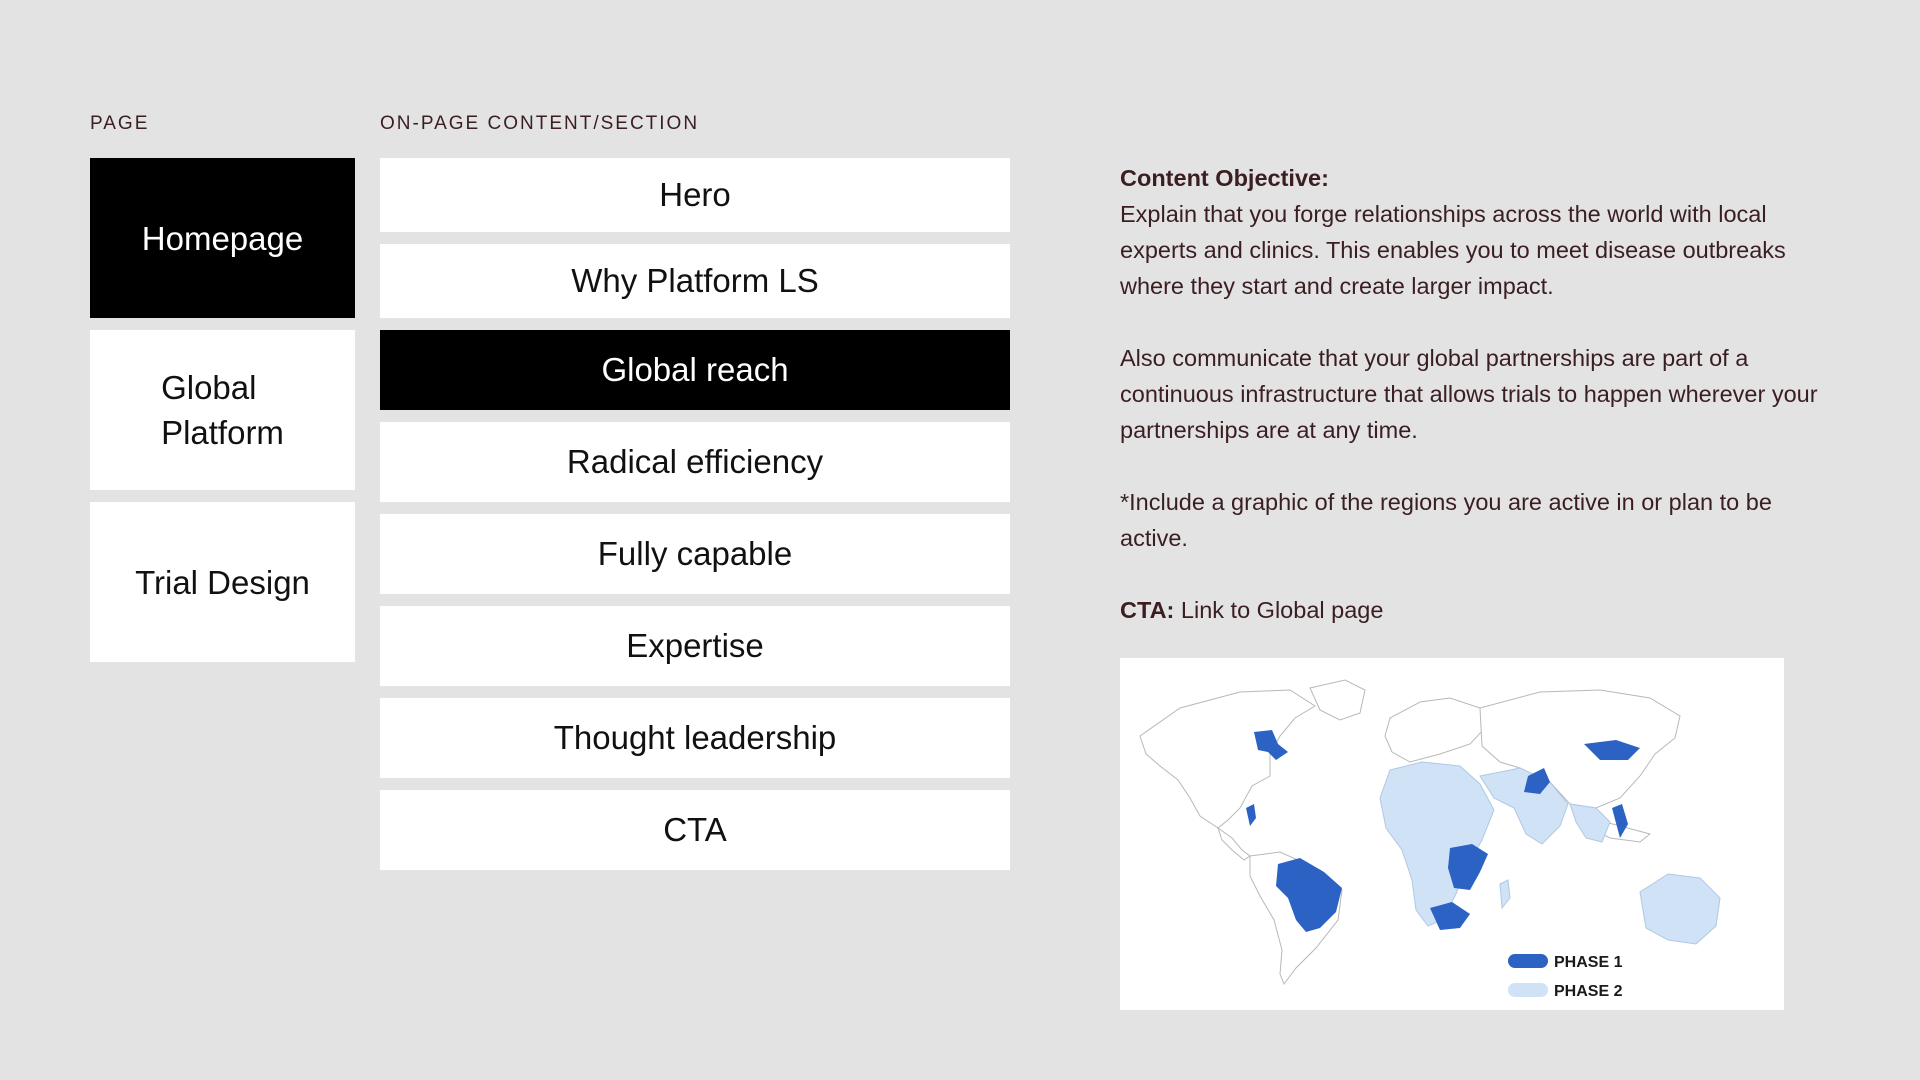  I want to click on section-expertise: Expertise, so click(695, 646).